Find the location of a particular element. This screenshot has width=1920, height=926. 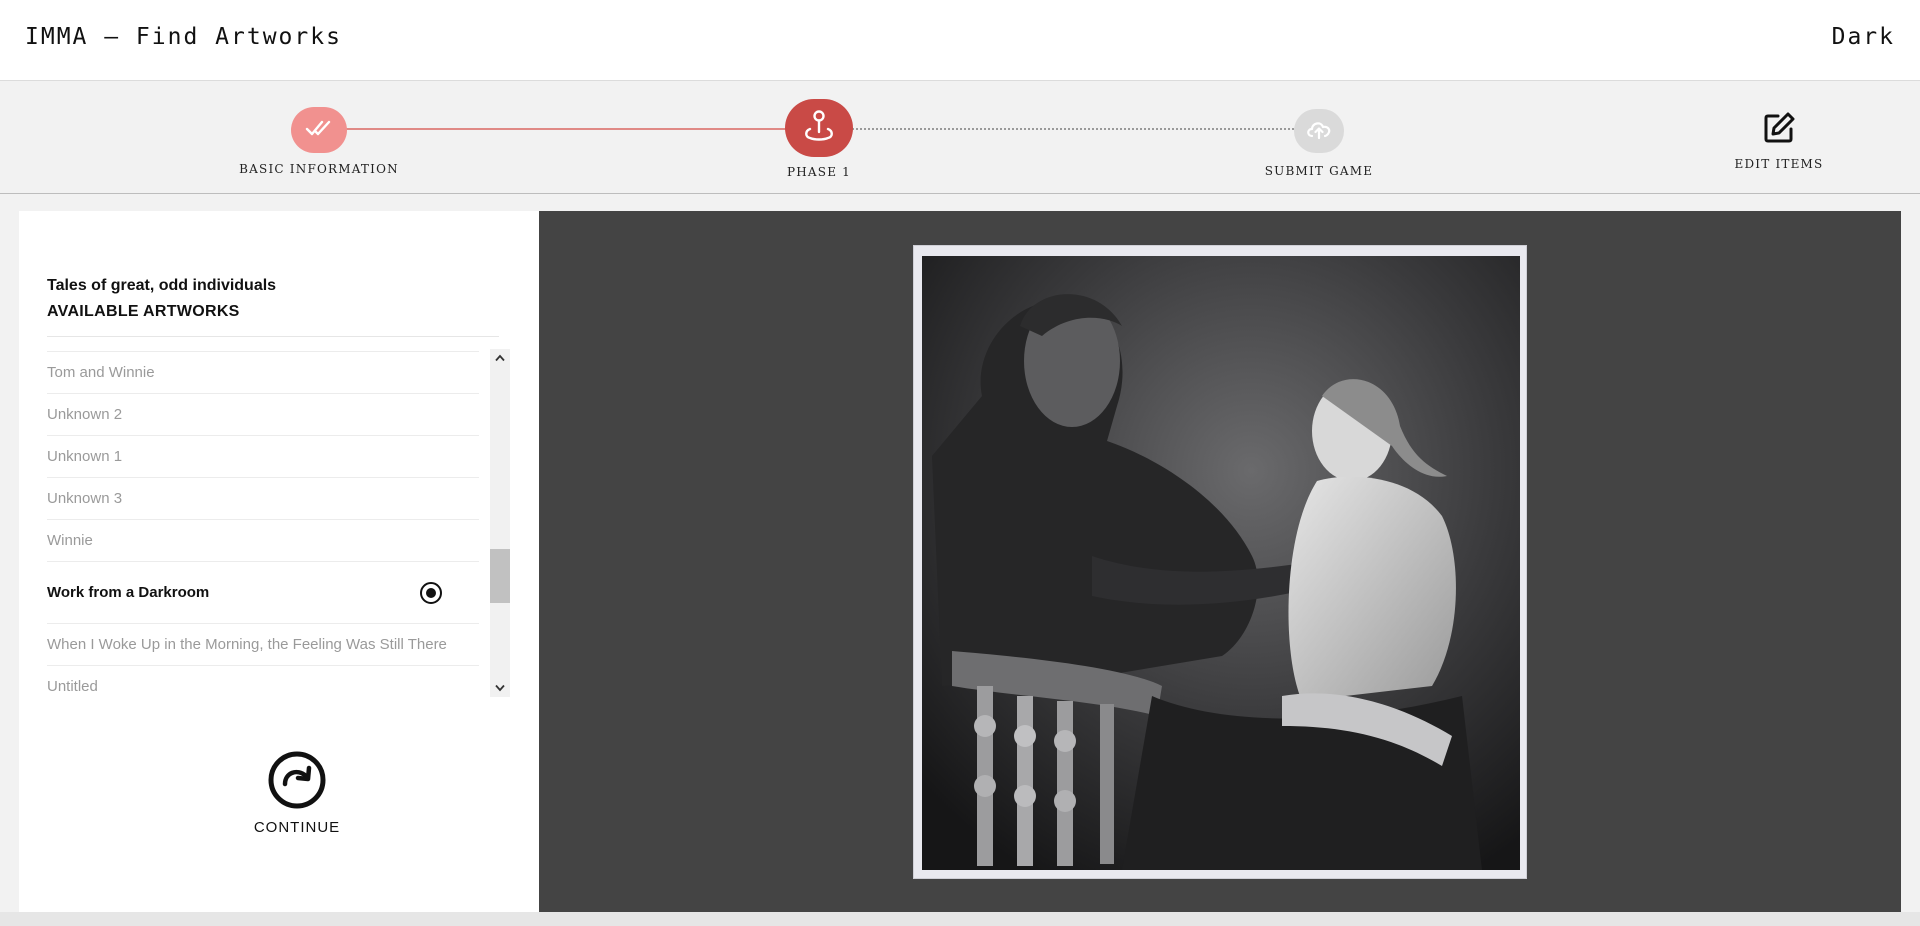

list-item: Tom and Winnie is located at coordinates (263, 372).